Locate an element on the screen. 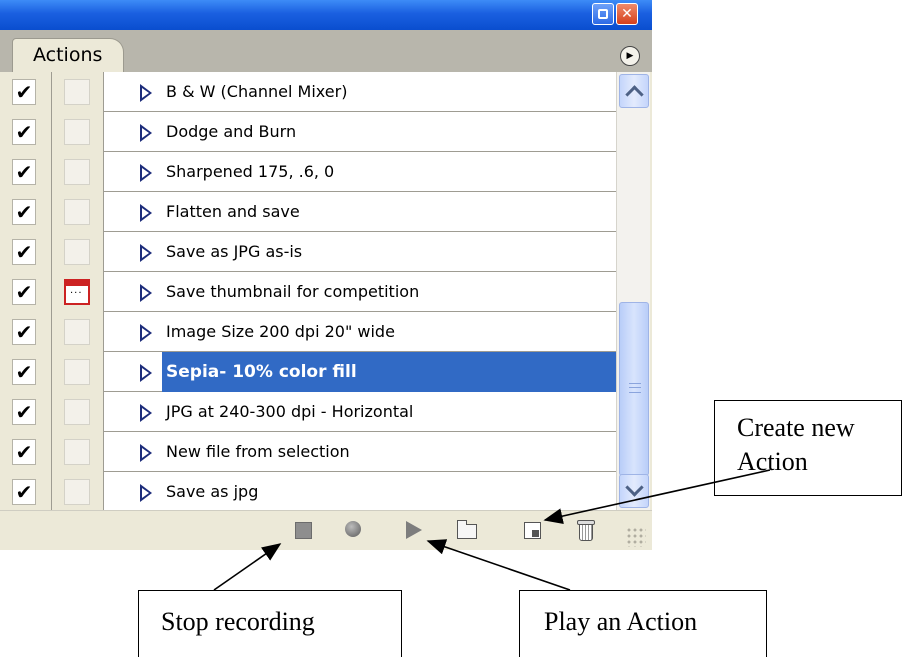 Image resolution: width=902 pixels, height=657 pixels. dialog-toggle-icon is located at coordinates (77, 292).